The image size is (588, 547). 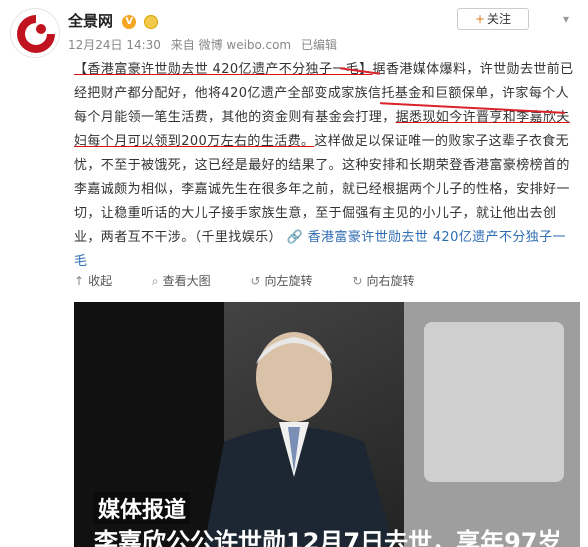 I want to click on post-headline: 【香港富豪许世勋去世 420亿遗产不分独子一毛】, so click(x=223, y=69).